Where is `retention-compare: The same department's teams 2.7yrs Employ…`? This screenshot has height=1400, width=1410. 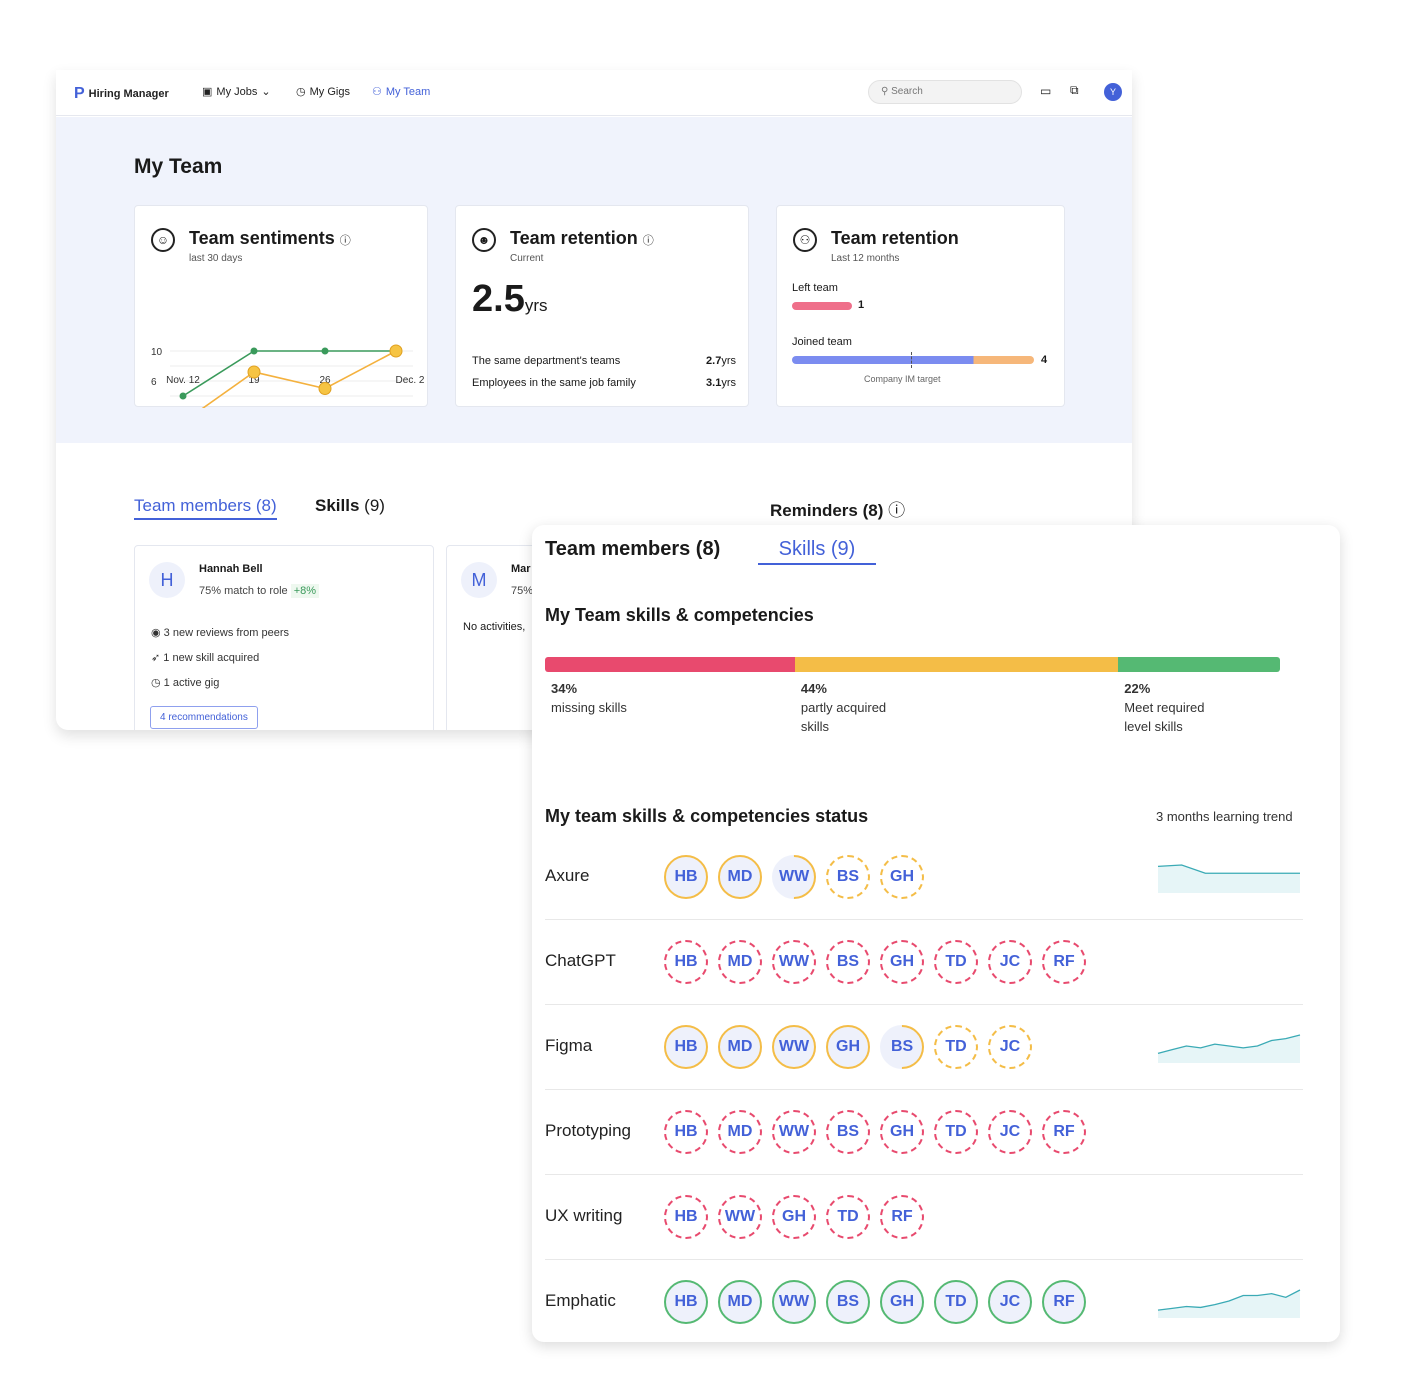
retention-compare: The same department's teams 2.7yrs Employ… is located at coordinates (604, 372).